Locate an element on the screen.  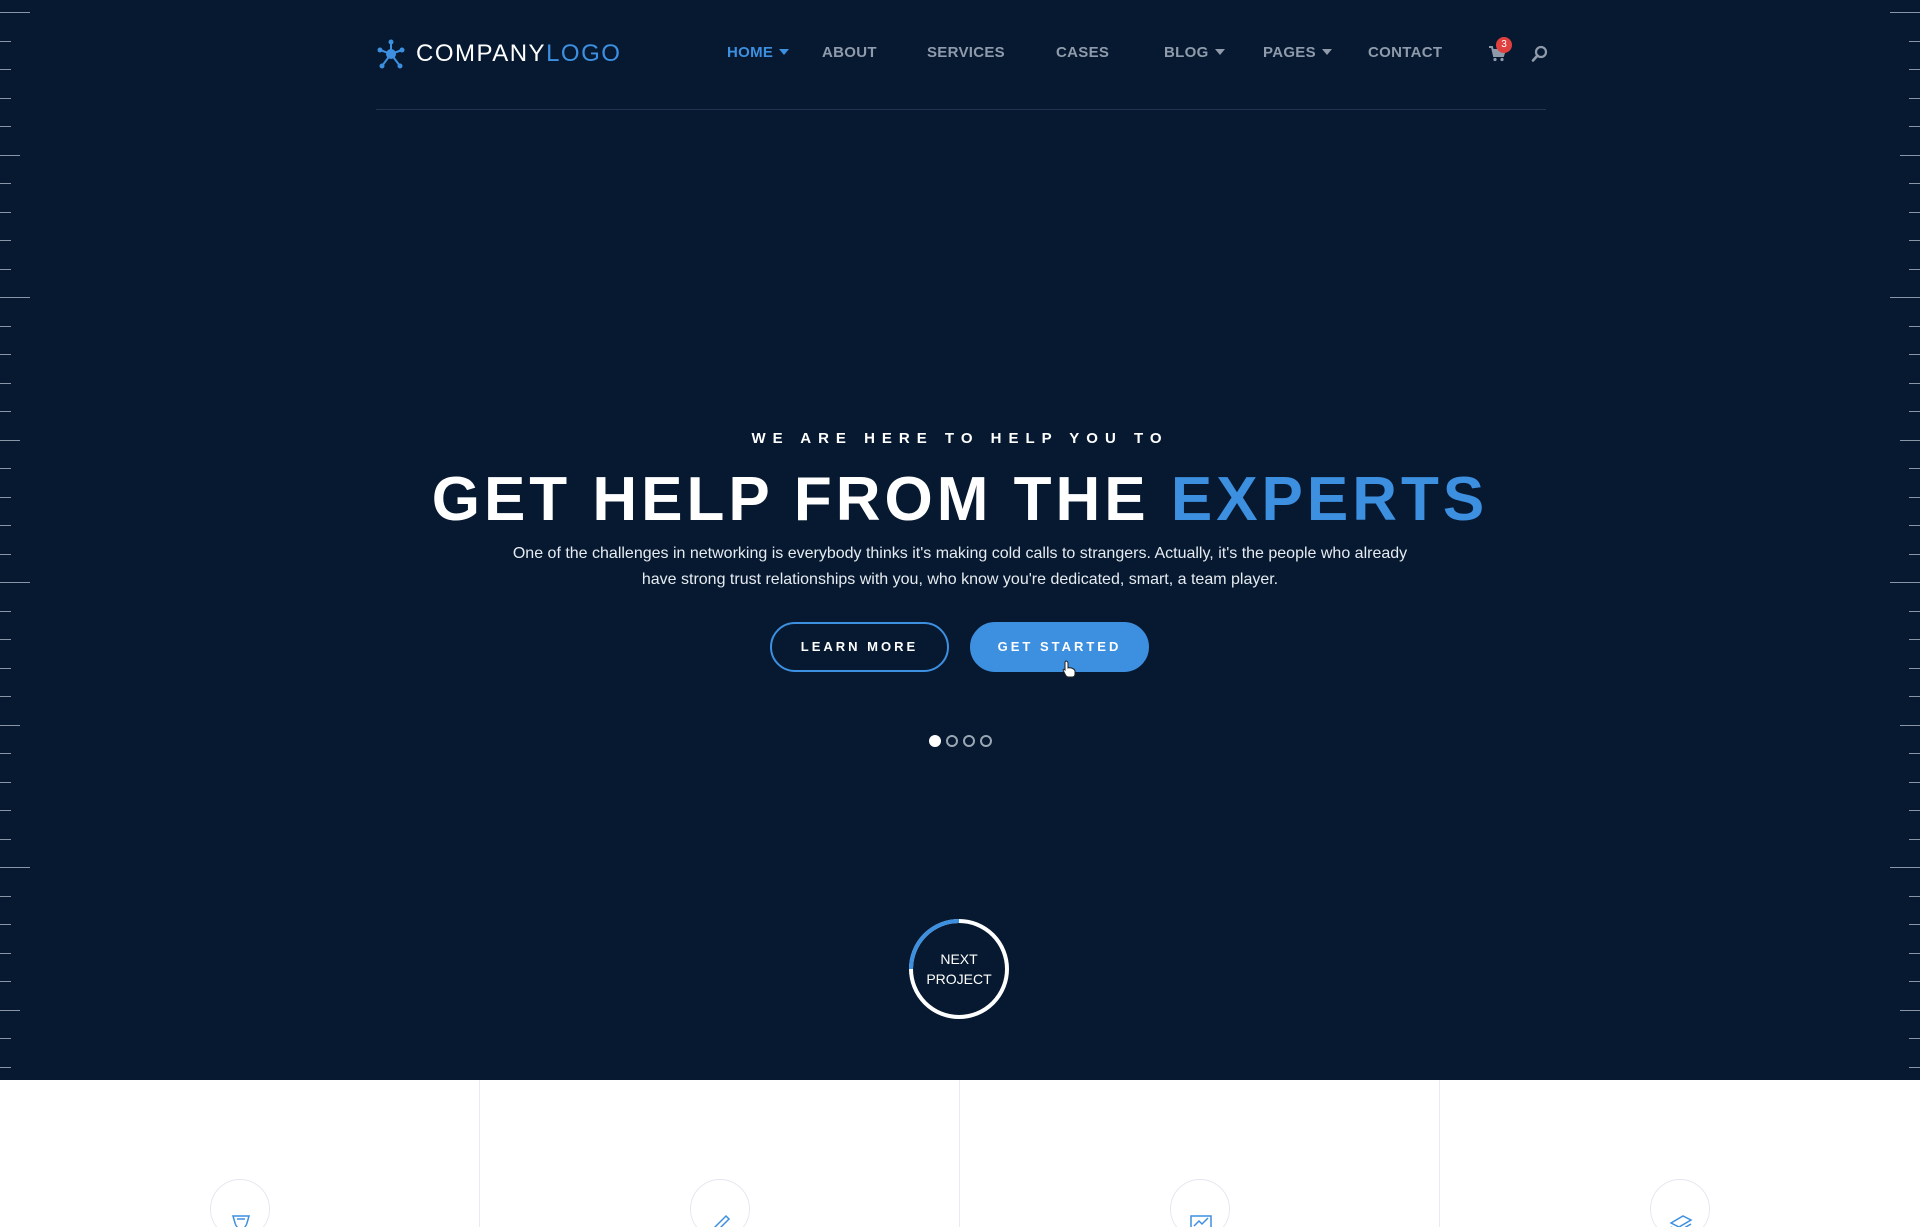
slider-pagination is located at coordinates (960, 741).